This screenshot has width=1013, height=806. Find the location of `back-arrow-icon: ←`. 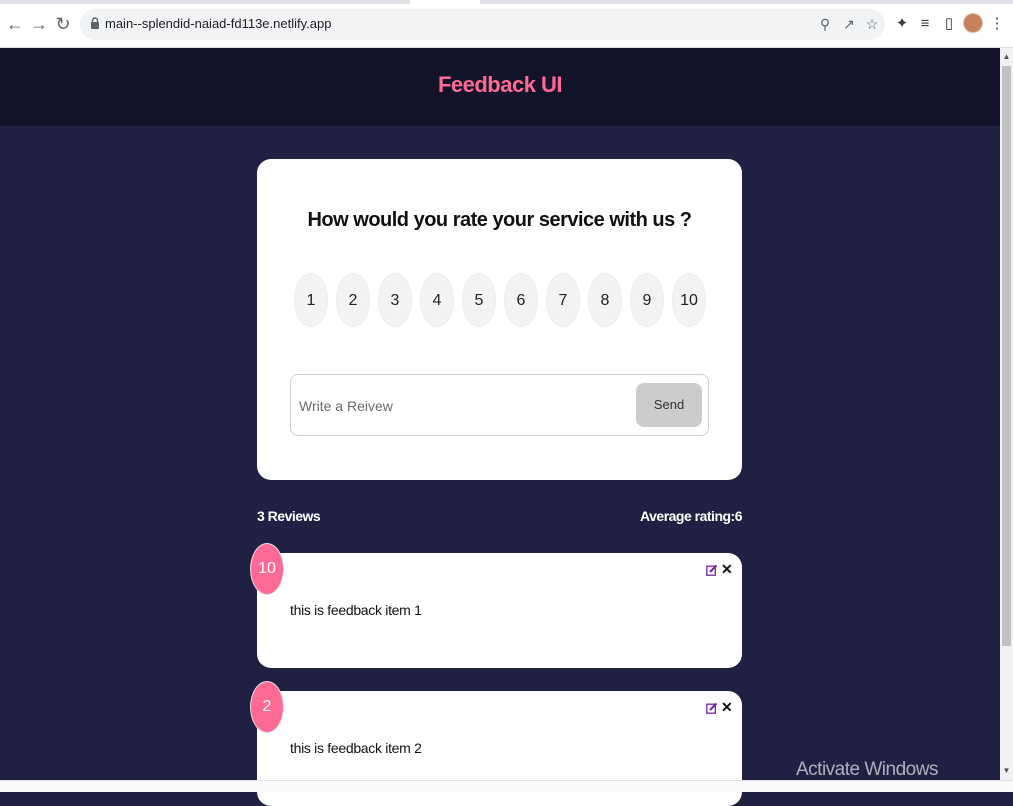

back-arrow-icon: ← is located at coordinates (15, 24).